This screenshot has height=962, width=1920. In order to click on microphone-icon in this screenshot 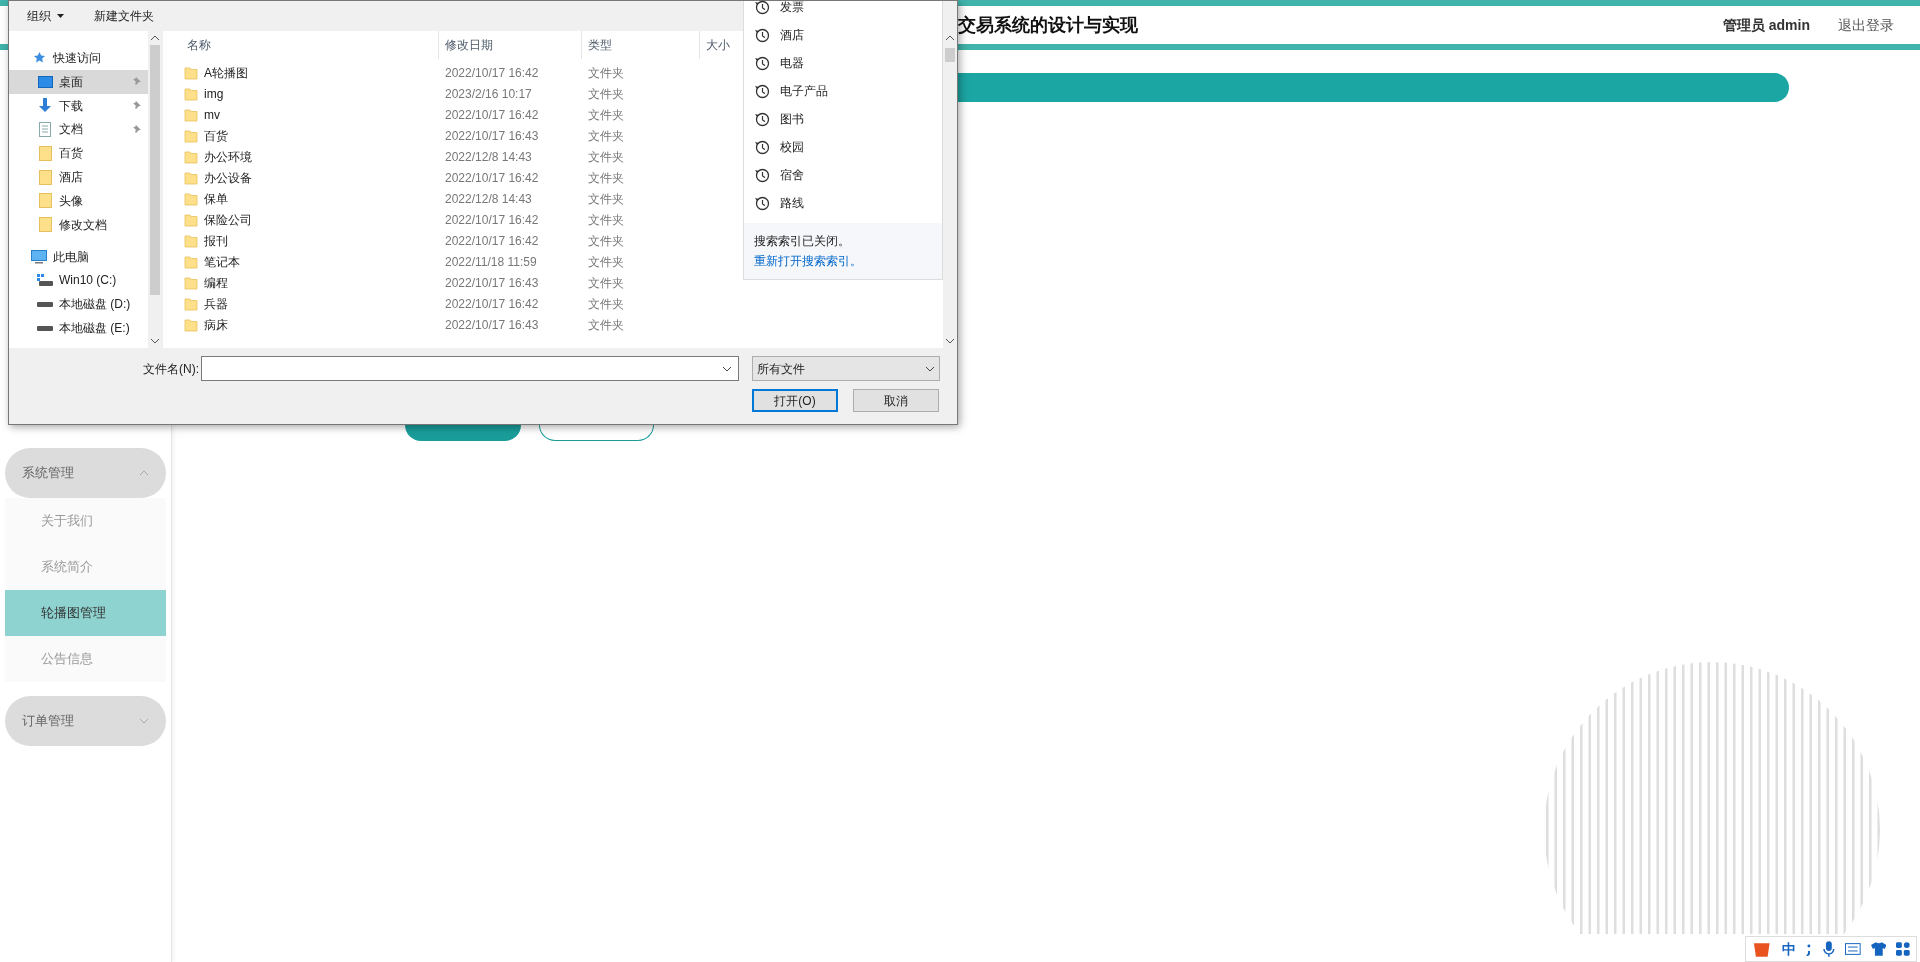, I will do `click(1829, 949)`.